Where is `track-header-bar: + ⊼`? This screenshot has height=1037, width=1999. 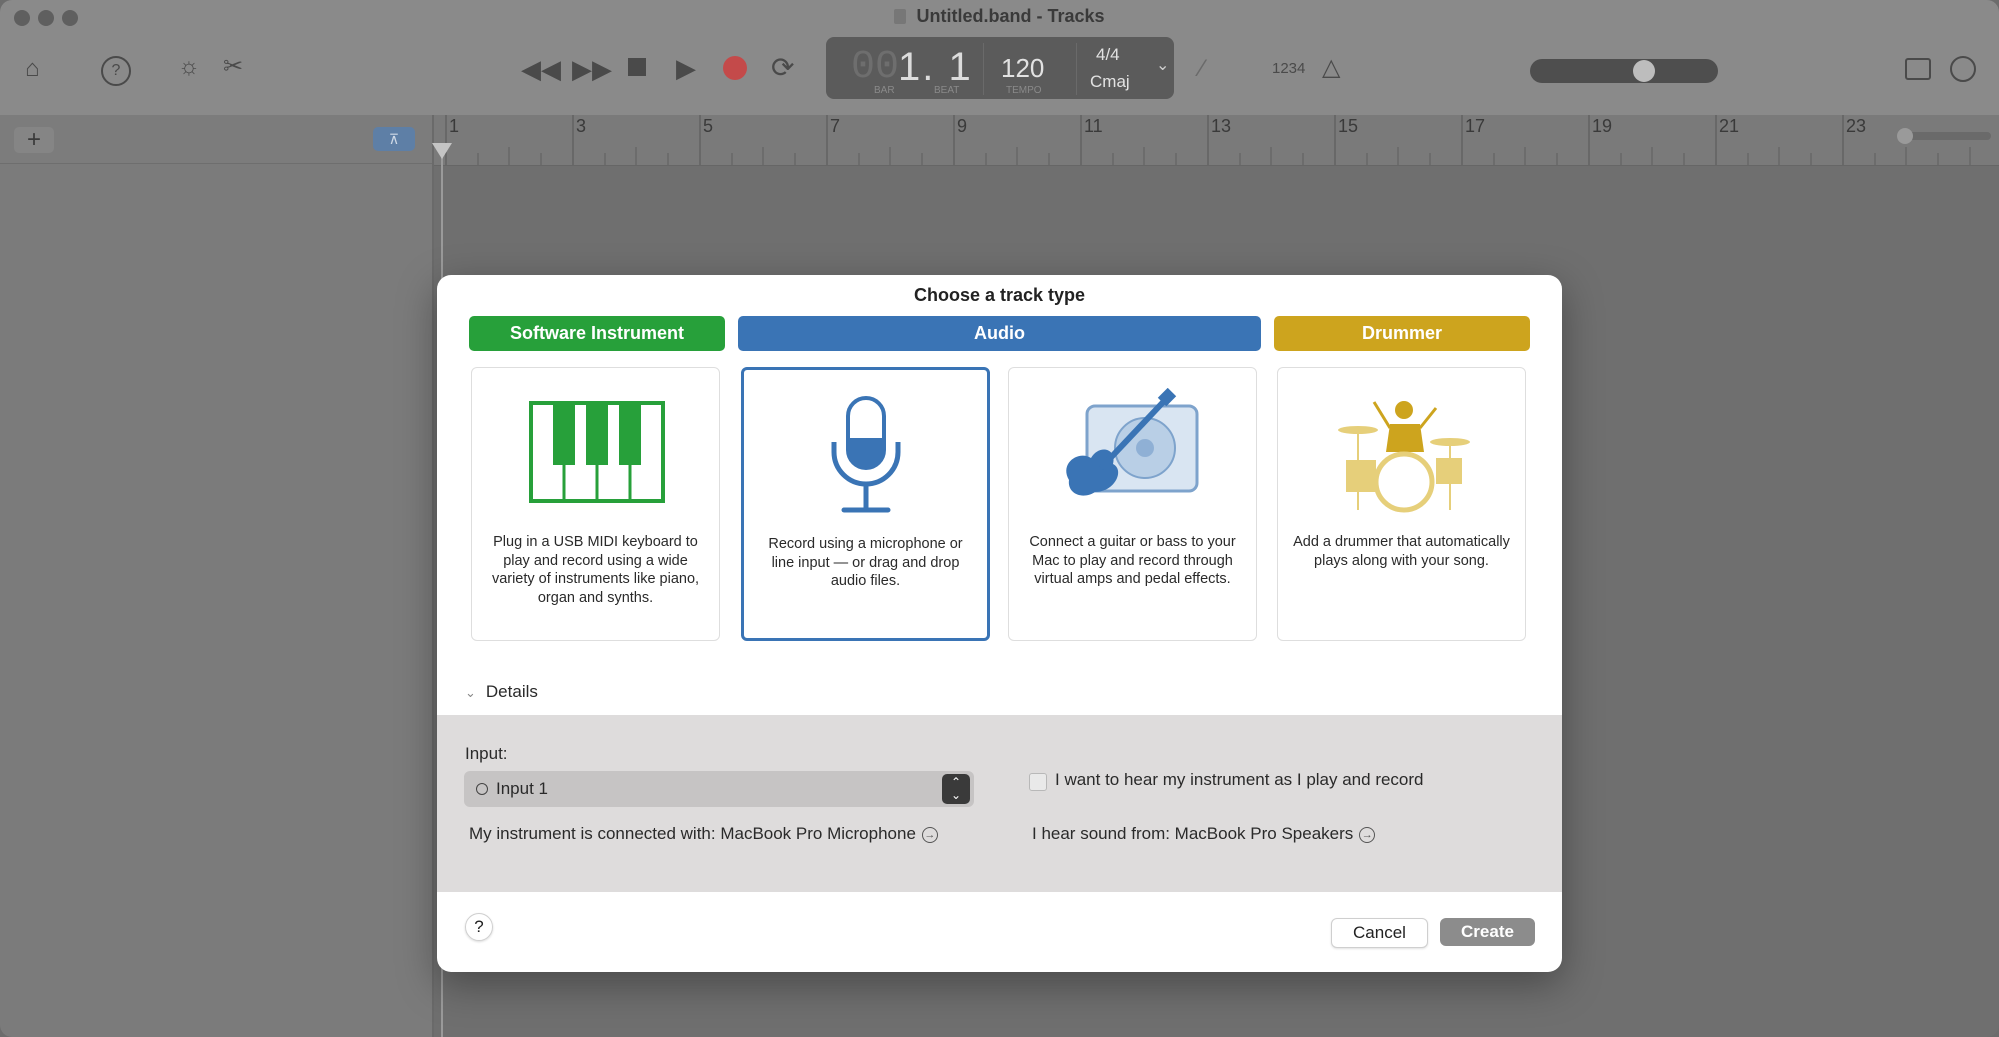 track-header-bar: + ⊼ is located at coordinates (216, 139).